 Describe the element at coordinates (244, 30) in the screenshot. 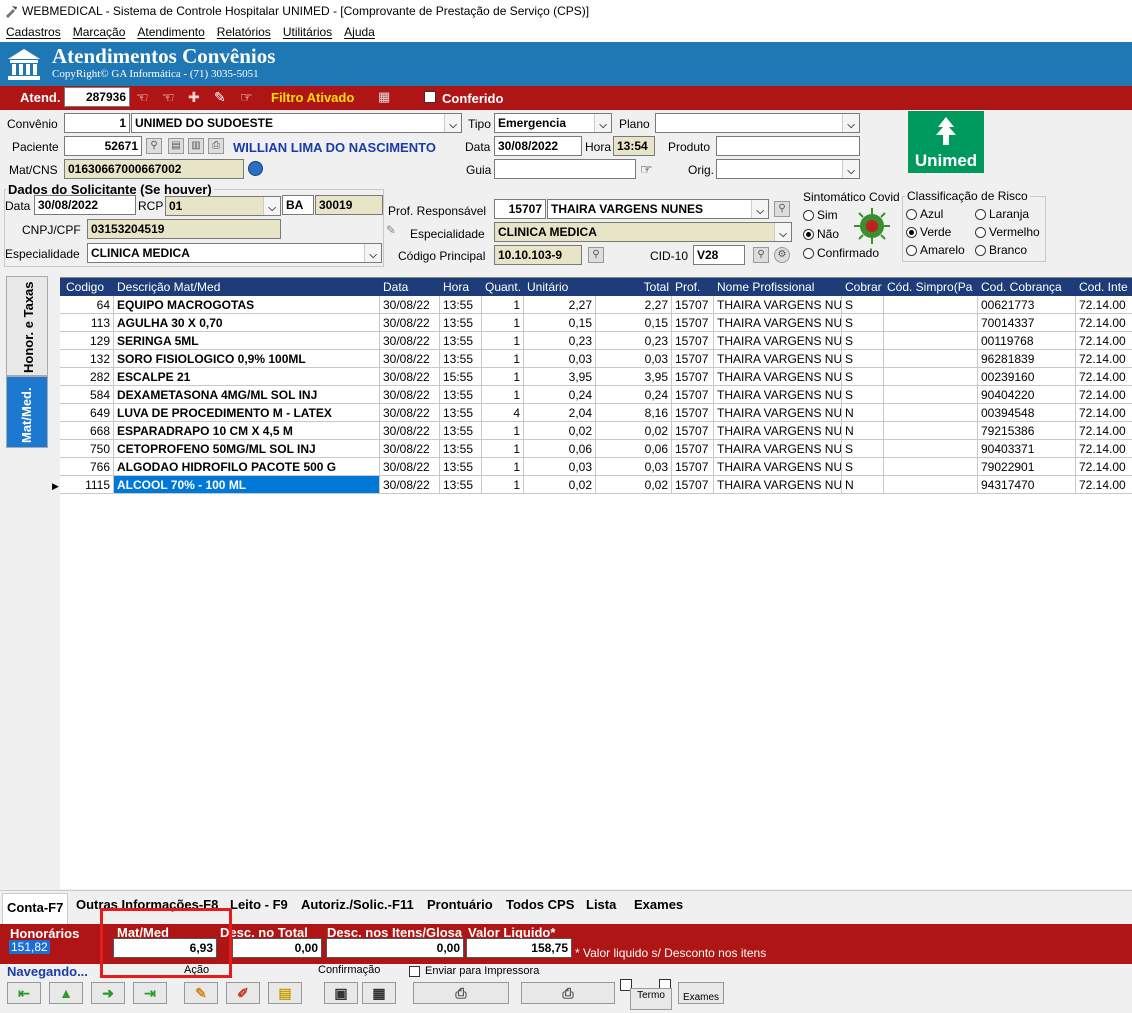

I see `menu-relatorios: Relatórios` at that location.